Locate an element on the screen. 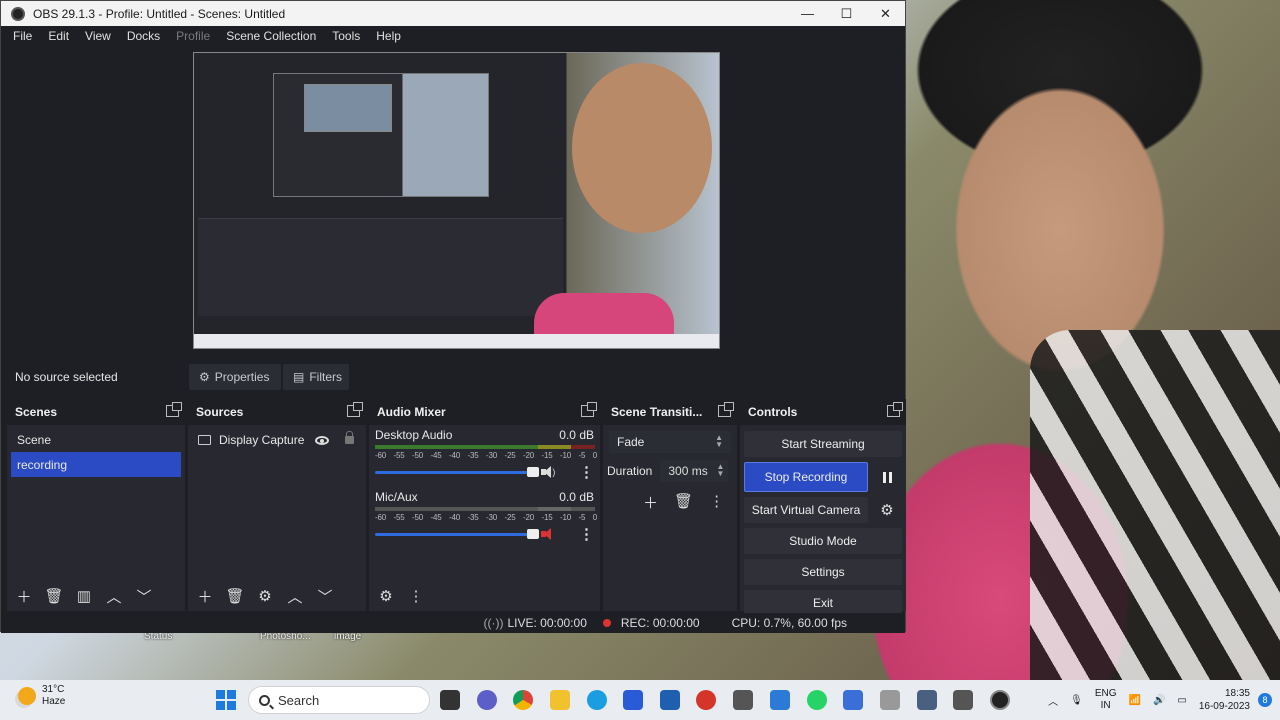 The width and height of the screenshot is (1280, 720). wifi-icon: 📶 is located at coordinates (1134, 700).